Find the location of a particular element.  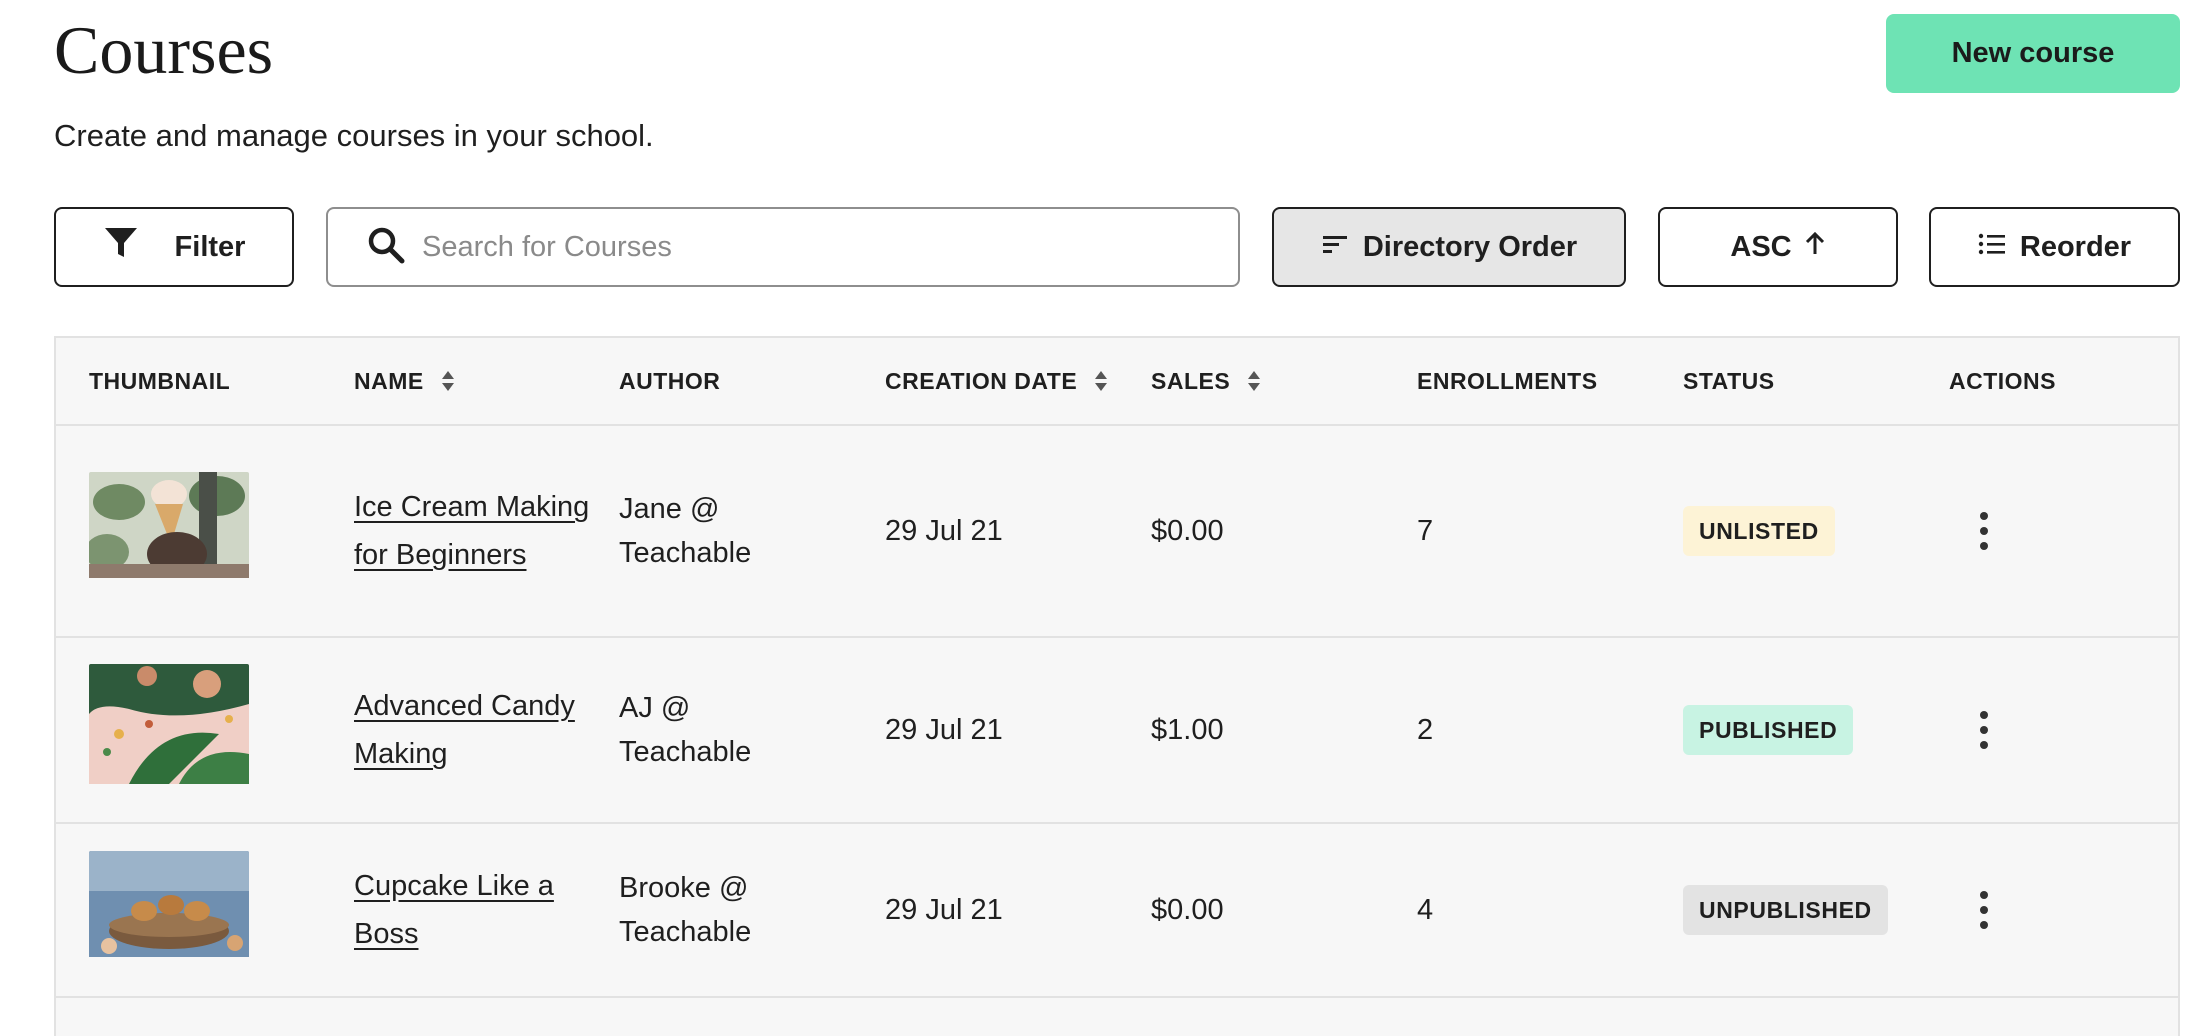

author-name: AJ @ is located at coordinates (655, 708).